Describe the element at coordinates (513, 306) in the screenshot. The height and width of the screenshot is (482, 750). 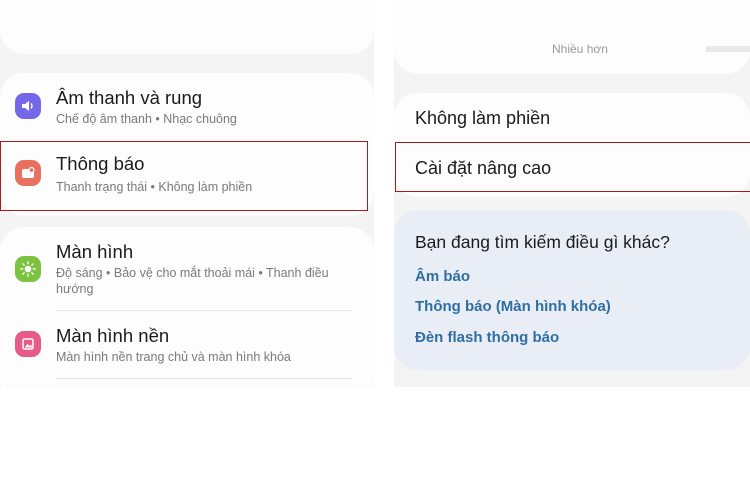
I see `suggestion-link-lock-screen-notifications: Thông báo (Màn hình khóa)` at that location.